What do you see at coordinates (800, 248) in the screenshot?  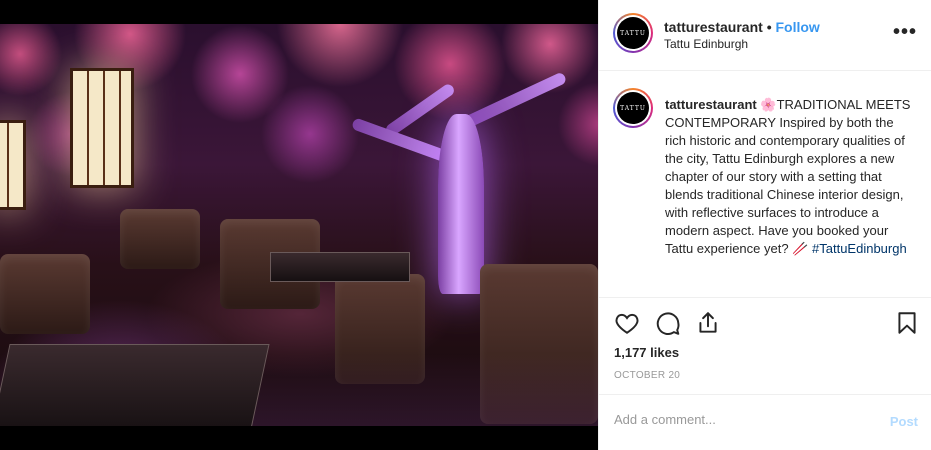 I see `chopsticks-emoji: 🥢` at bounding box center [800, 248].